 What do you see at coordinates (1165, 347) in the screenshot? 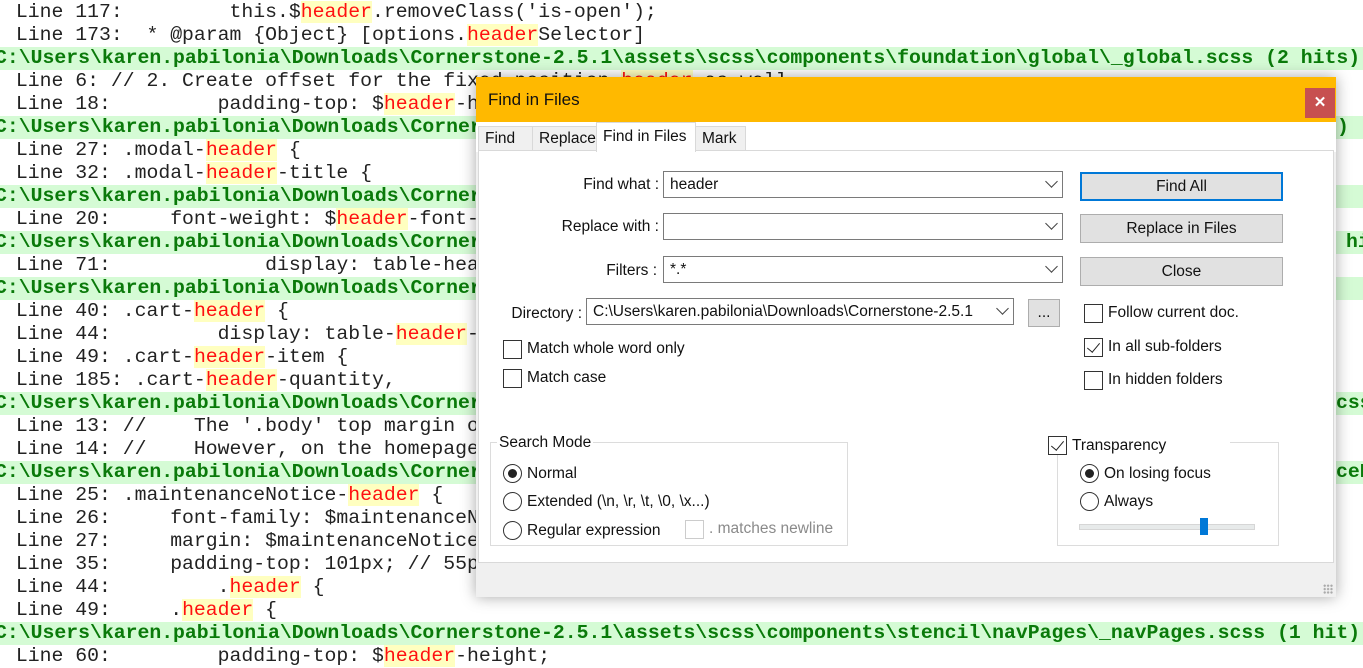
I see `in-all-subfolders-label: In all sub-folders` at bounding box center [1165, 347].